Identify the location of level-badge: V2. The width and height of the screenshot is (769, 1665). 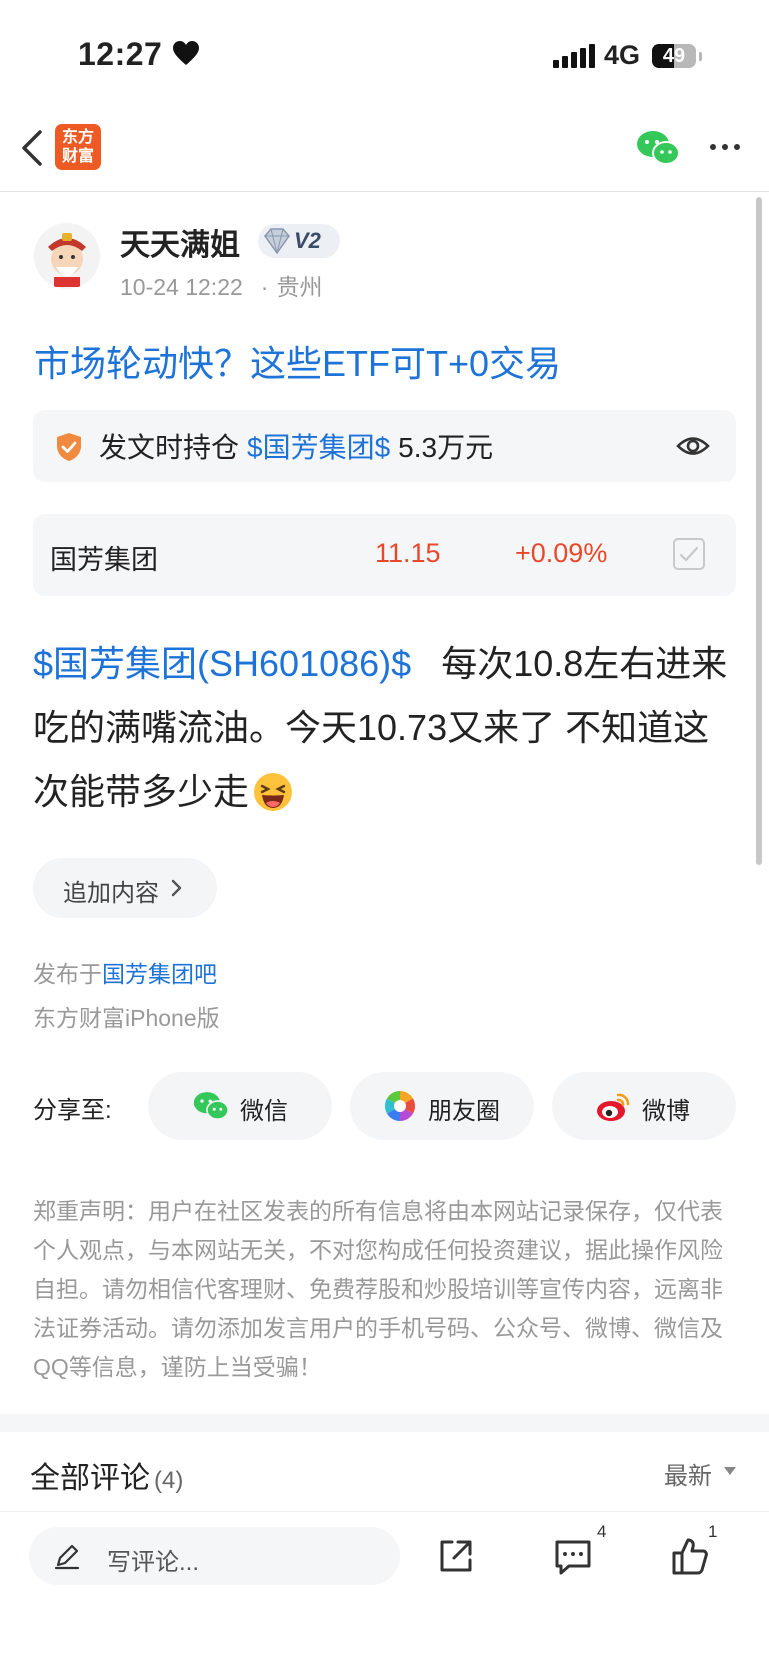
(299, 241).